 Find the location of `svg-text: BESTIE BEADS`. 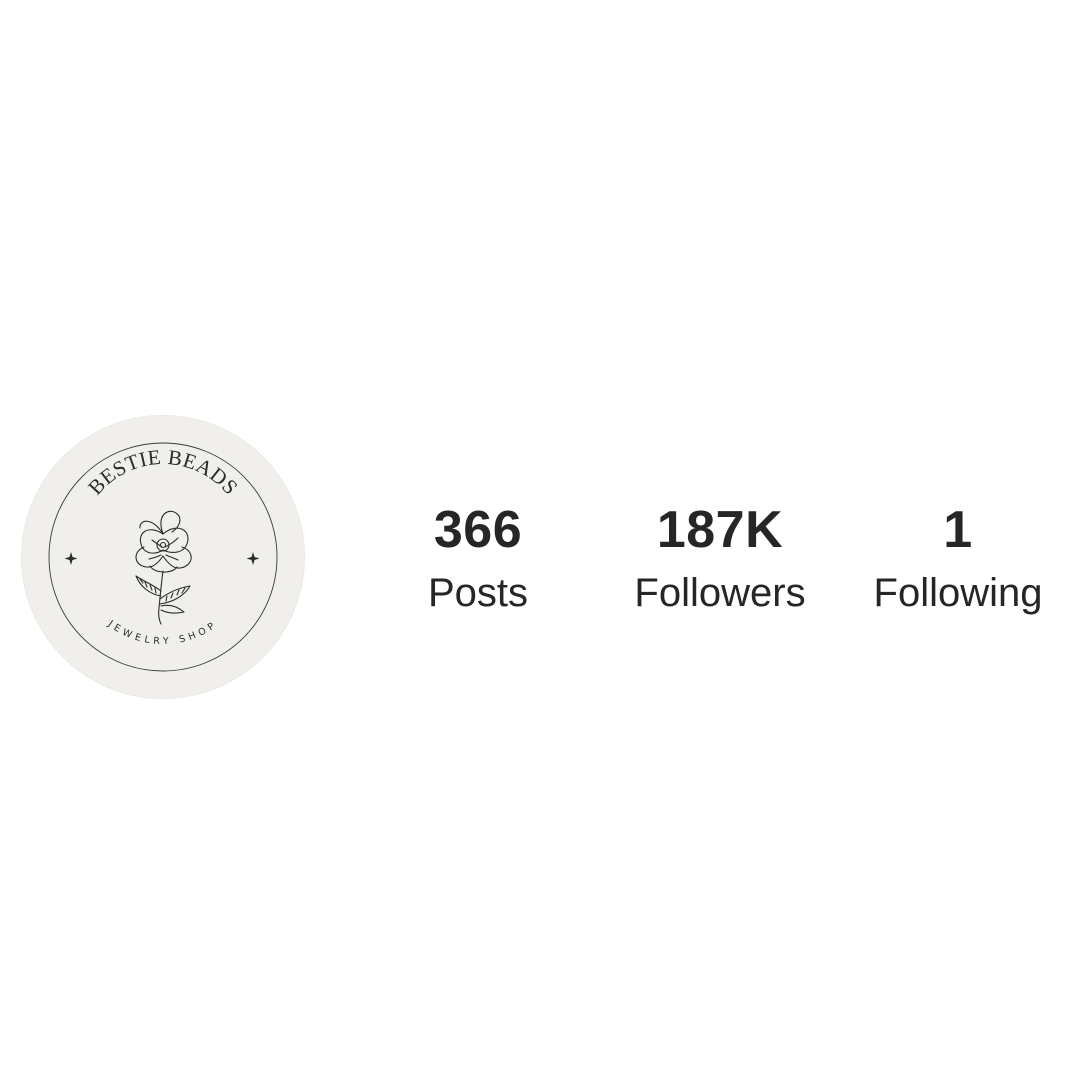

svg-text: BESTIE BEADS is located at coordinates (163, 472).